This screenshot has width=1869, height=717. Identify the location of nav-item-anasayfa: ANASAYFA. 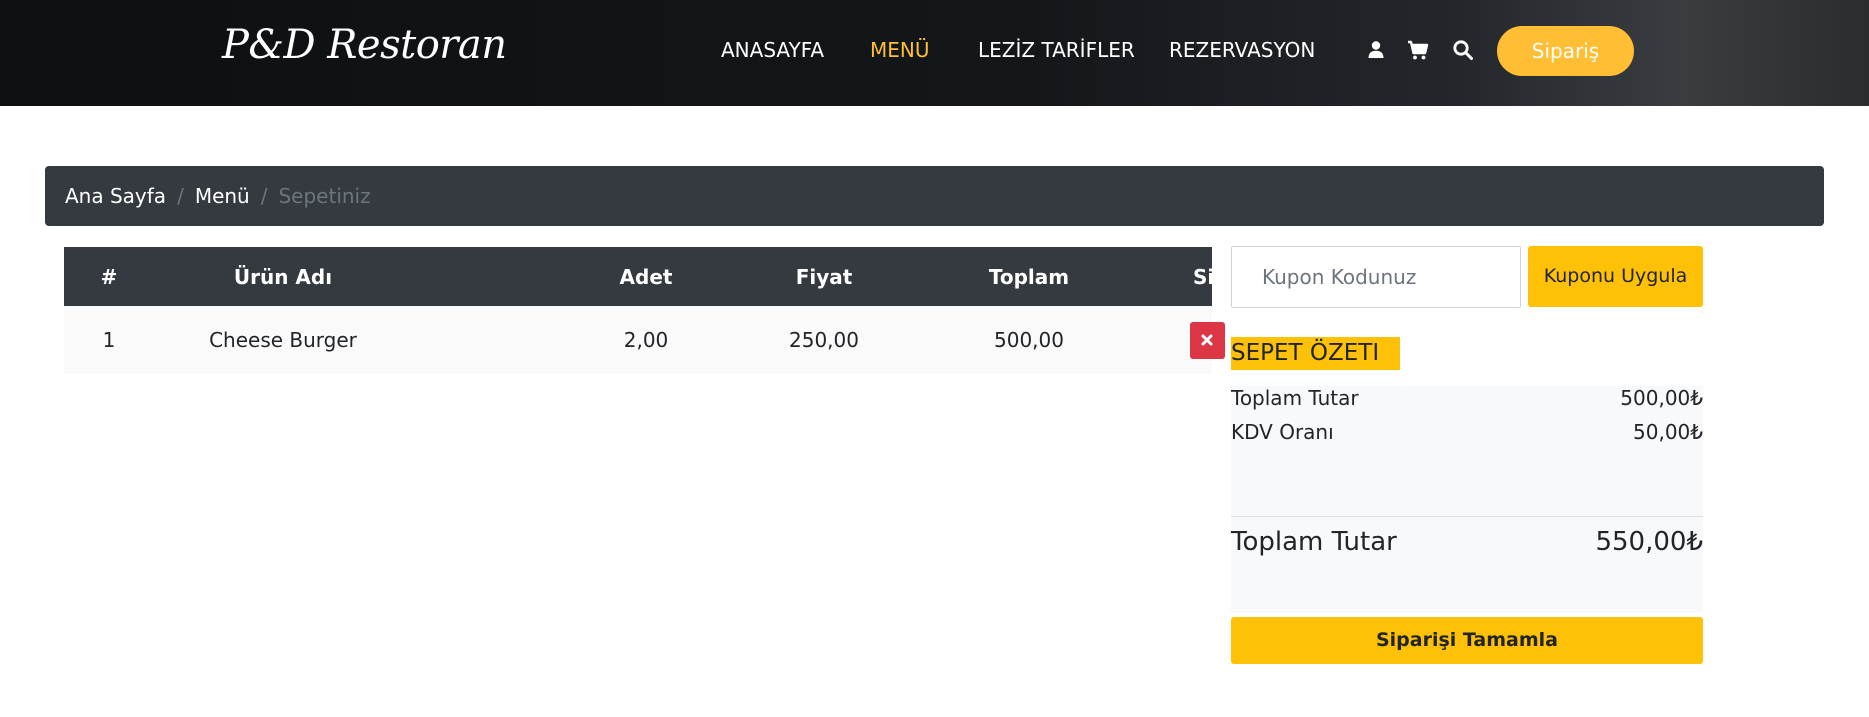
(772, 50).